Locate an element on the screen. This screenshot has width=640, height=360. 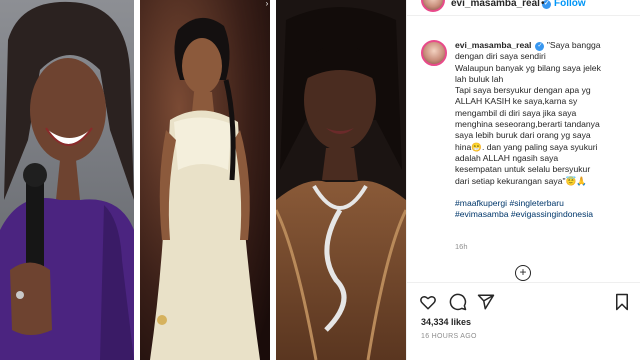
share-icon is located at coordinates (486, 302).